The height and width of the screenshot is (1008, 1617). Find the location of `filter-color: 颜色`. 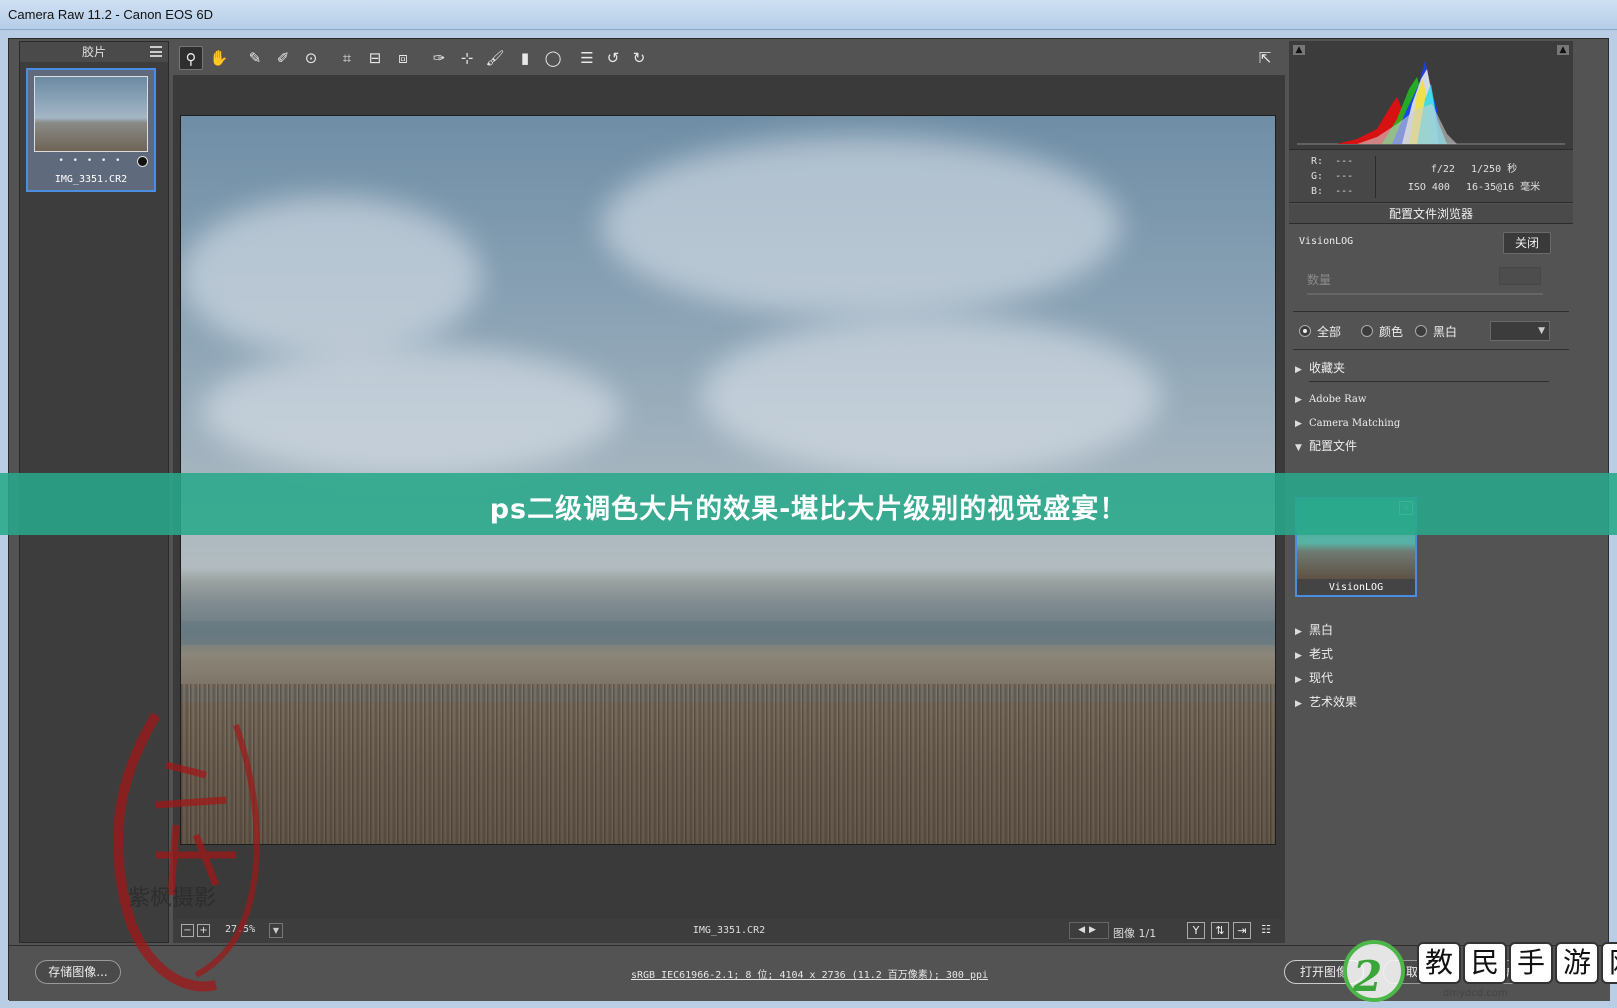

filter-color: 颜色 is located at coordinates (1382, 331).